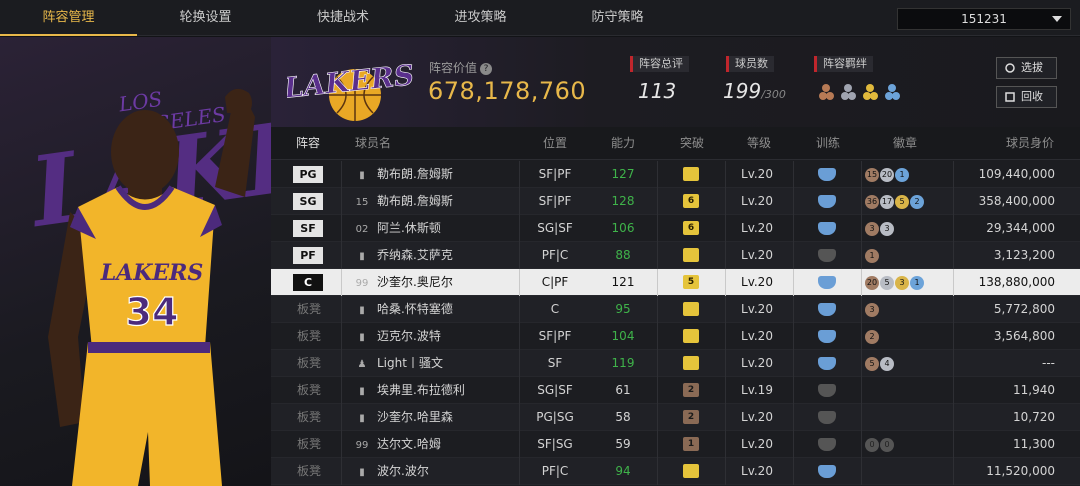  What do you see at coordinates (880, 228) in the screenshot?
I see `badge-list: 33` at bounding box center [880, 228].